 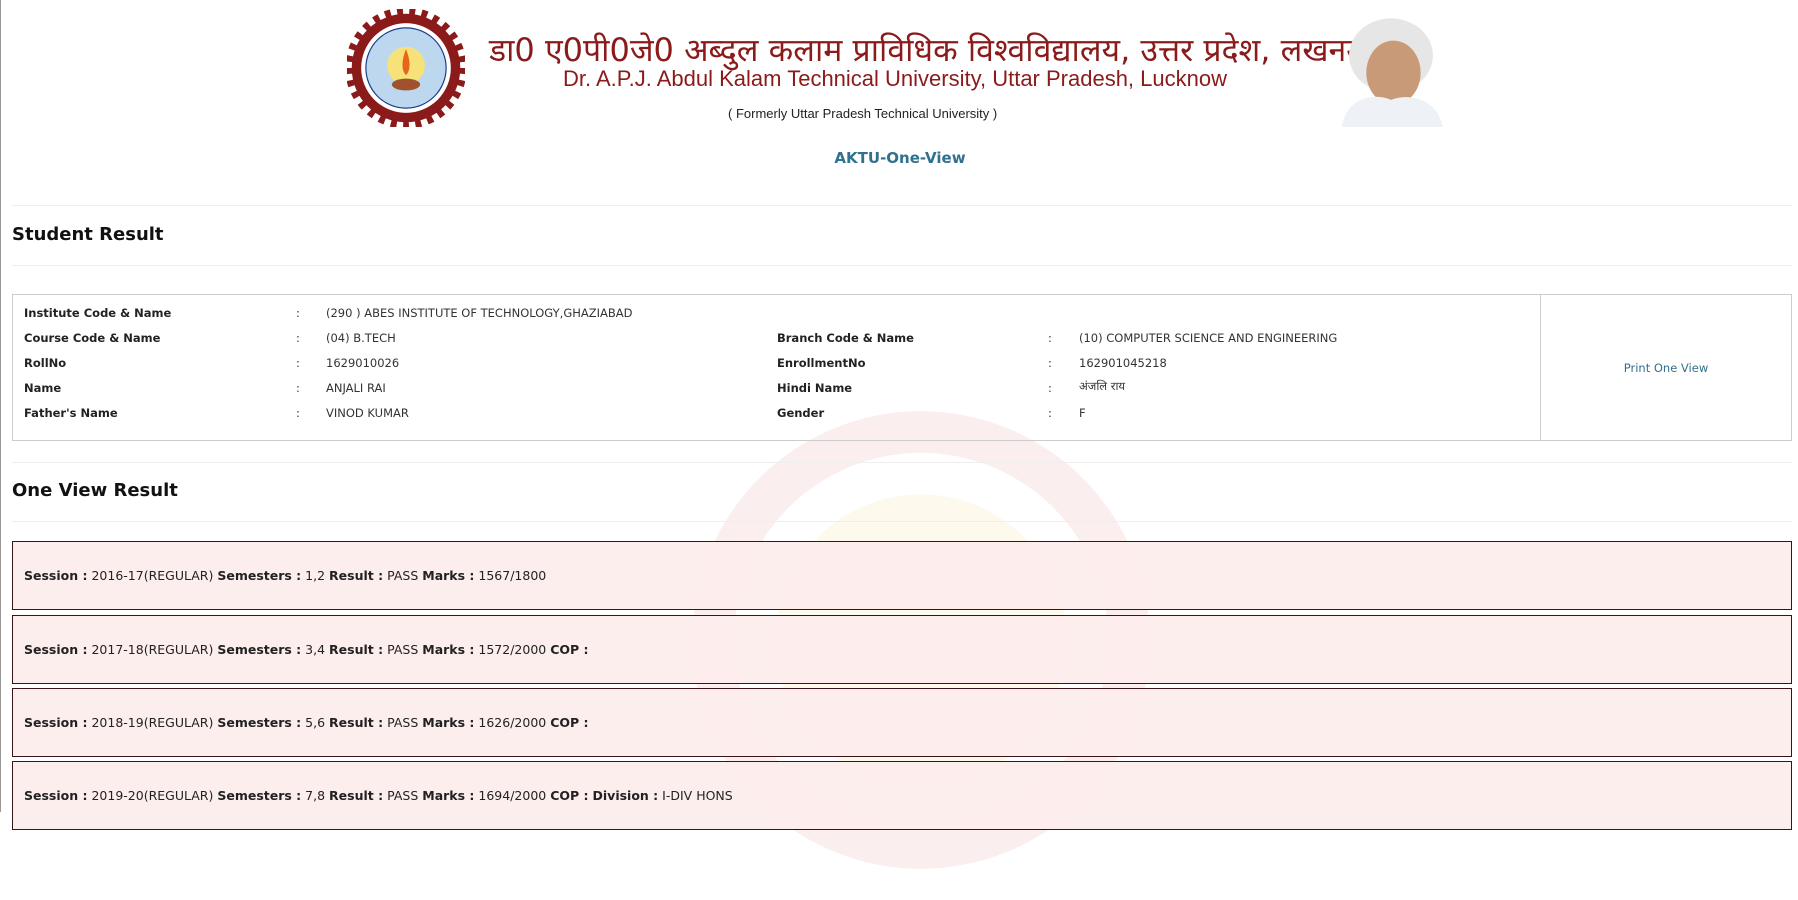 What do you see at coordinates (43, 388) in the screenshot?
I see `name-label: Name` at bounding box center [43, 388].